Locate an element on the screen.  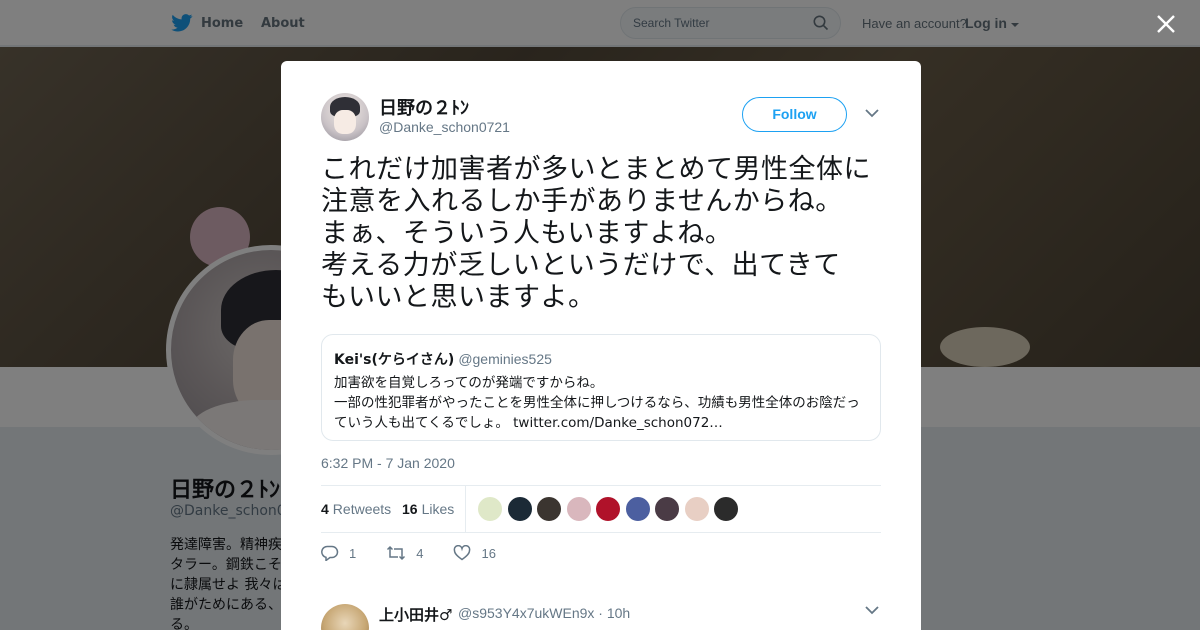
quoted-tweet-author: Kei's(ケらイさん) is located at coordinates (394, 360).